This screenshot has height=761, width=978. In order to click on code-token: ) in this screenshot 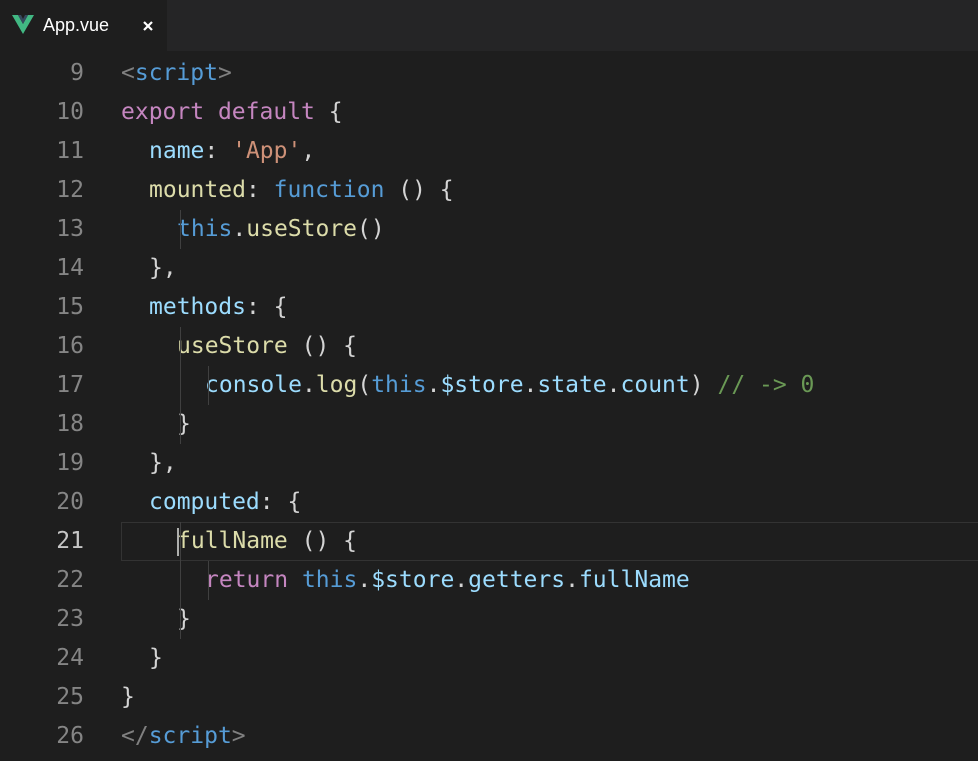, I will do `click(703, 385)`.